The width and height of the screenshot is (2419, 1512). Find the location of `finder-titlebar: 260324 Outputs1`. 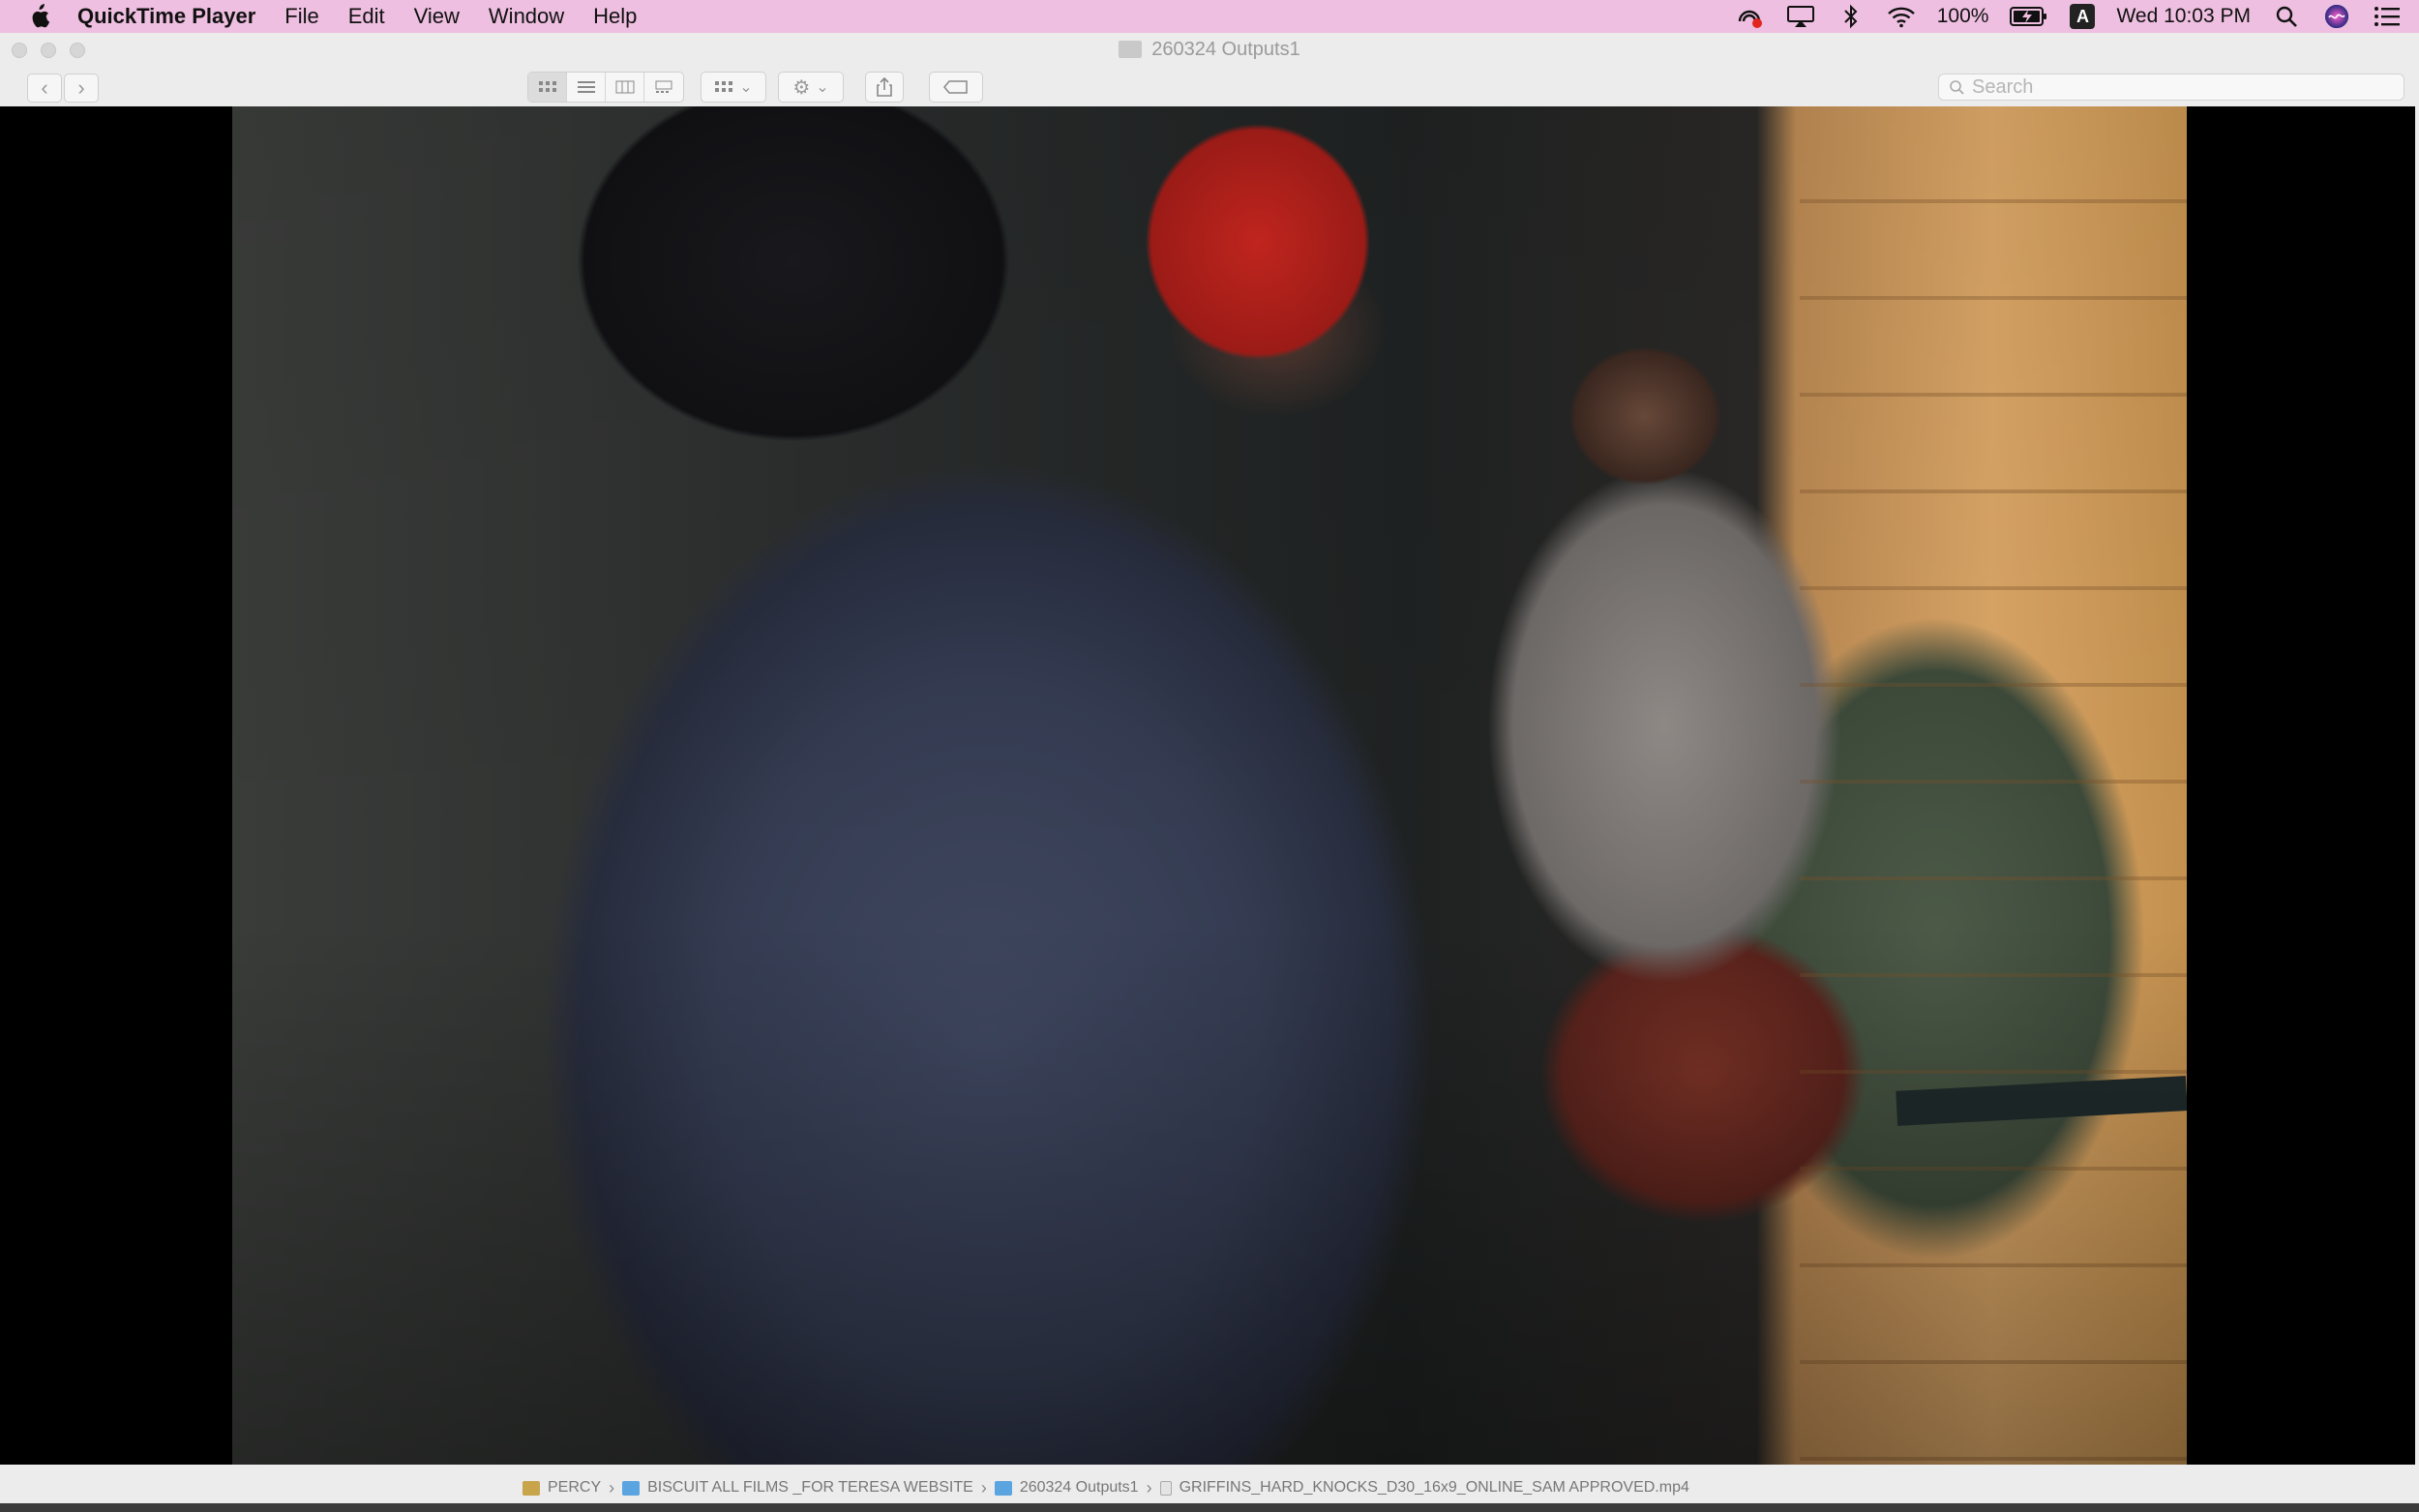

finder-titlebar: 260324 Outputs1 is located at coordinates (1209, 49).